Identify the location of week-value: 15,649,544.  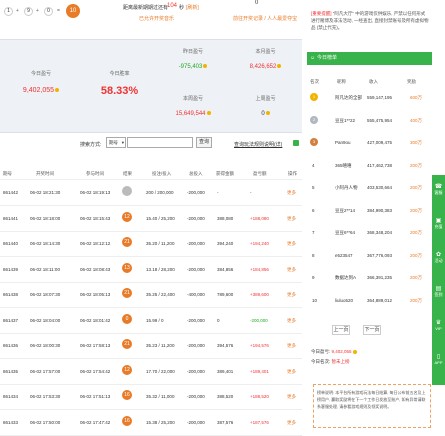
(190, 114).